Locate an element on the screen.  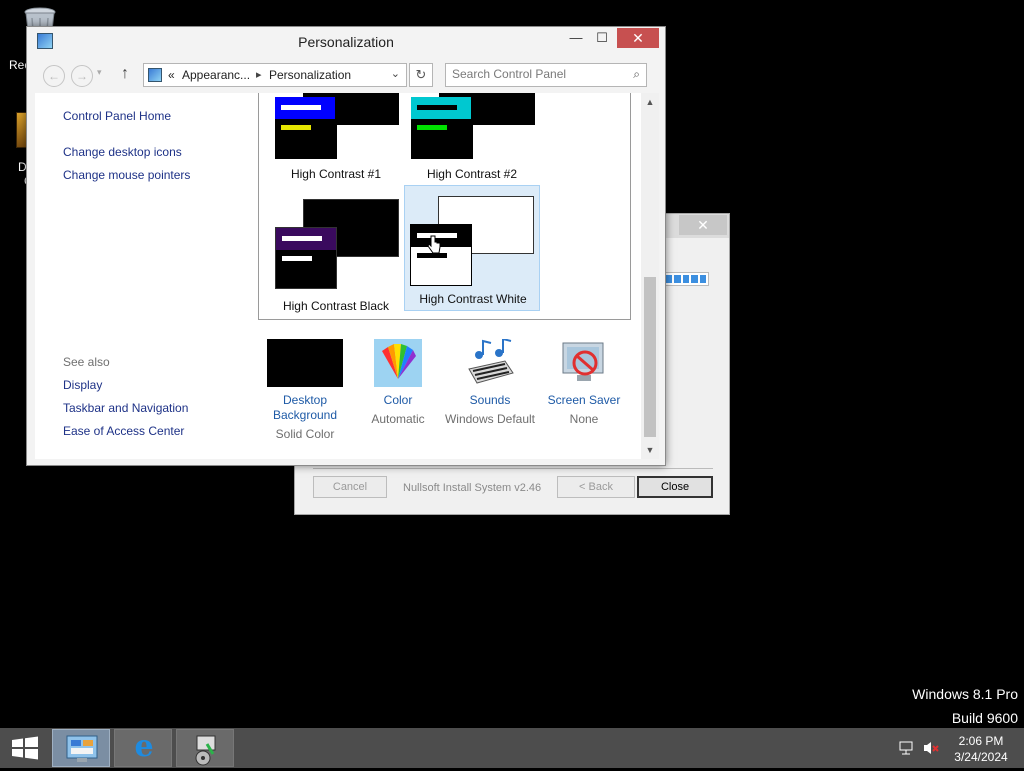
theme-high-contrast-white: High Contrast White is located at coordinates (472, 248).